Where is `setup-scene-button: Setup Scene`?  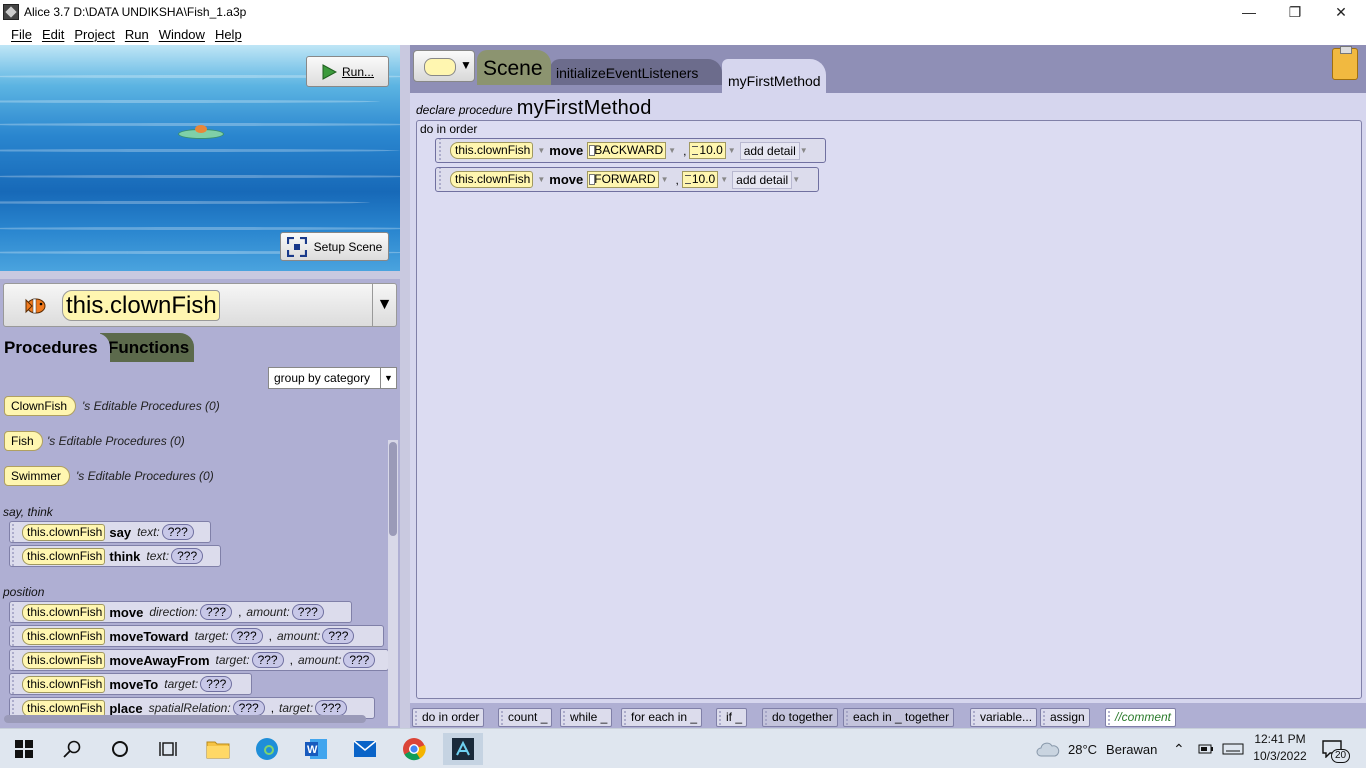 setup-scene-button: Setup Scene is located at coordinates (334, 246).